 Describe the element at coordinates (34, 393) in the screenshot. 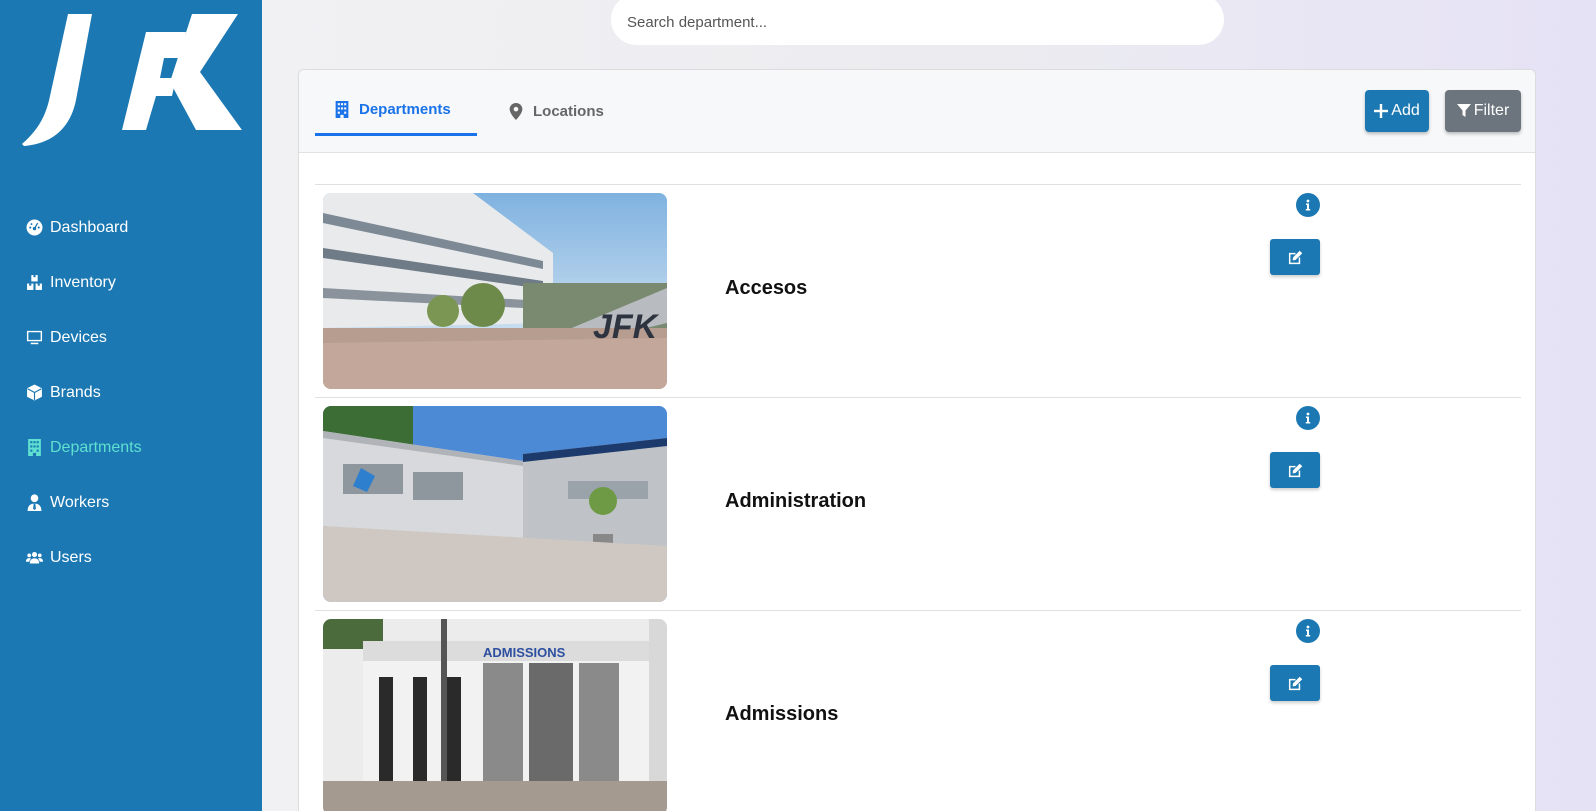

I see `cube-icon` at that location.